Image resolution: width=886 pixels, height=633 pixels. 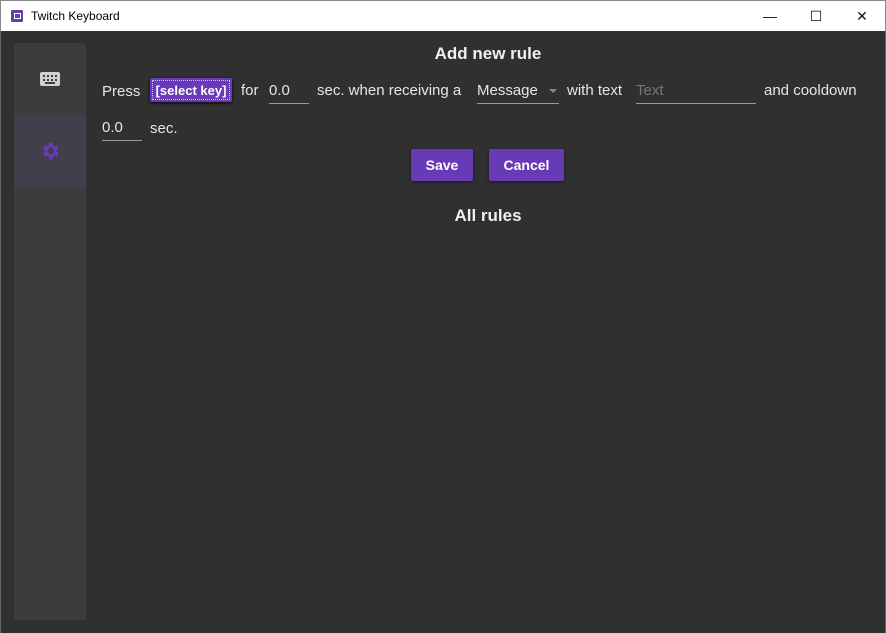 What do you see at coordinates (250, 90) in the screenshot?
I see `for-label: for` at bounding box center [250, 90].